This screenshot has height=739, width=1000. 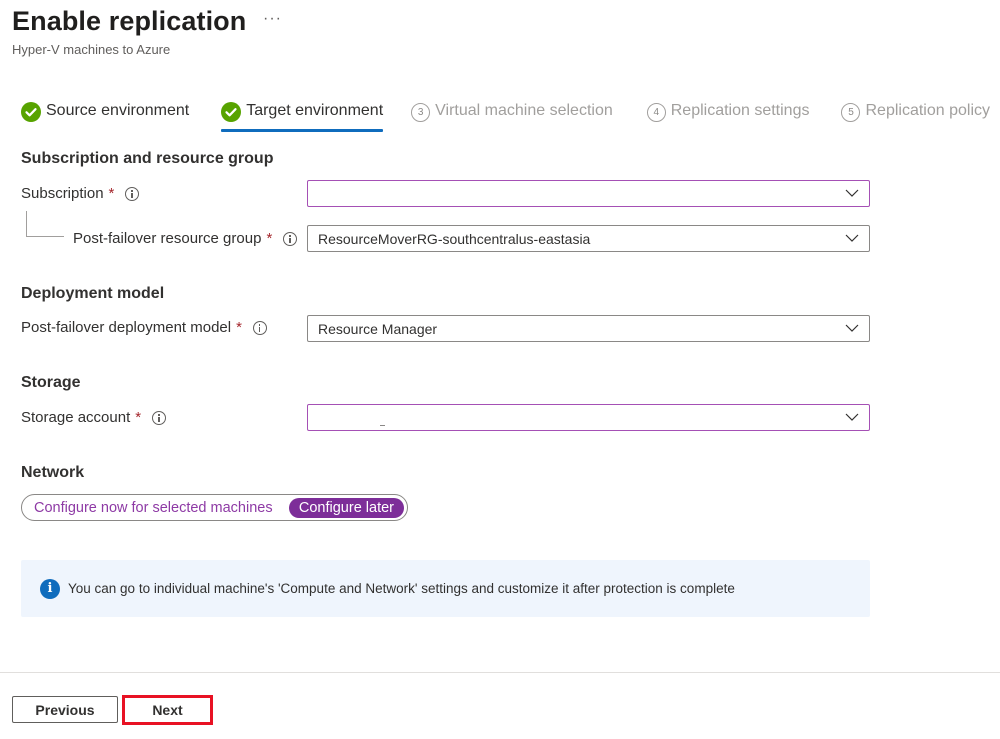 What do you see at coordinates (118, 110) in the screenshot?
I see `tab-label: Source environment` at bounding box center [118, 110].